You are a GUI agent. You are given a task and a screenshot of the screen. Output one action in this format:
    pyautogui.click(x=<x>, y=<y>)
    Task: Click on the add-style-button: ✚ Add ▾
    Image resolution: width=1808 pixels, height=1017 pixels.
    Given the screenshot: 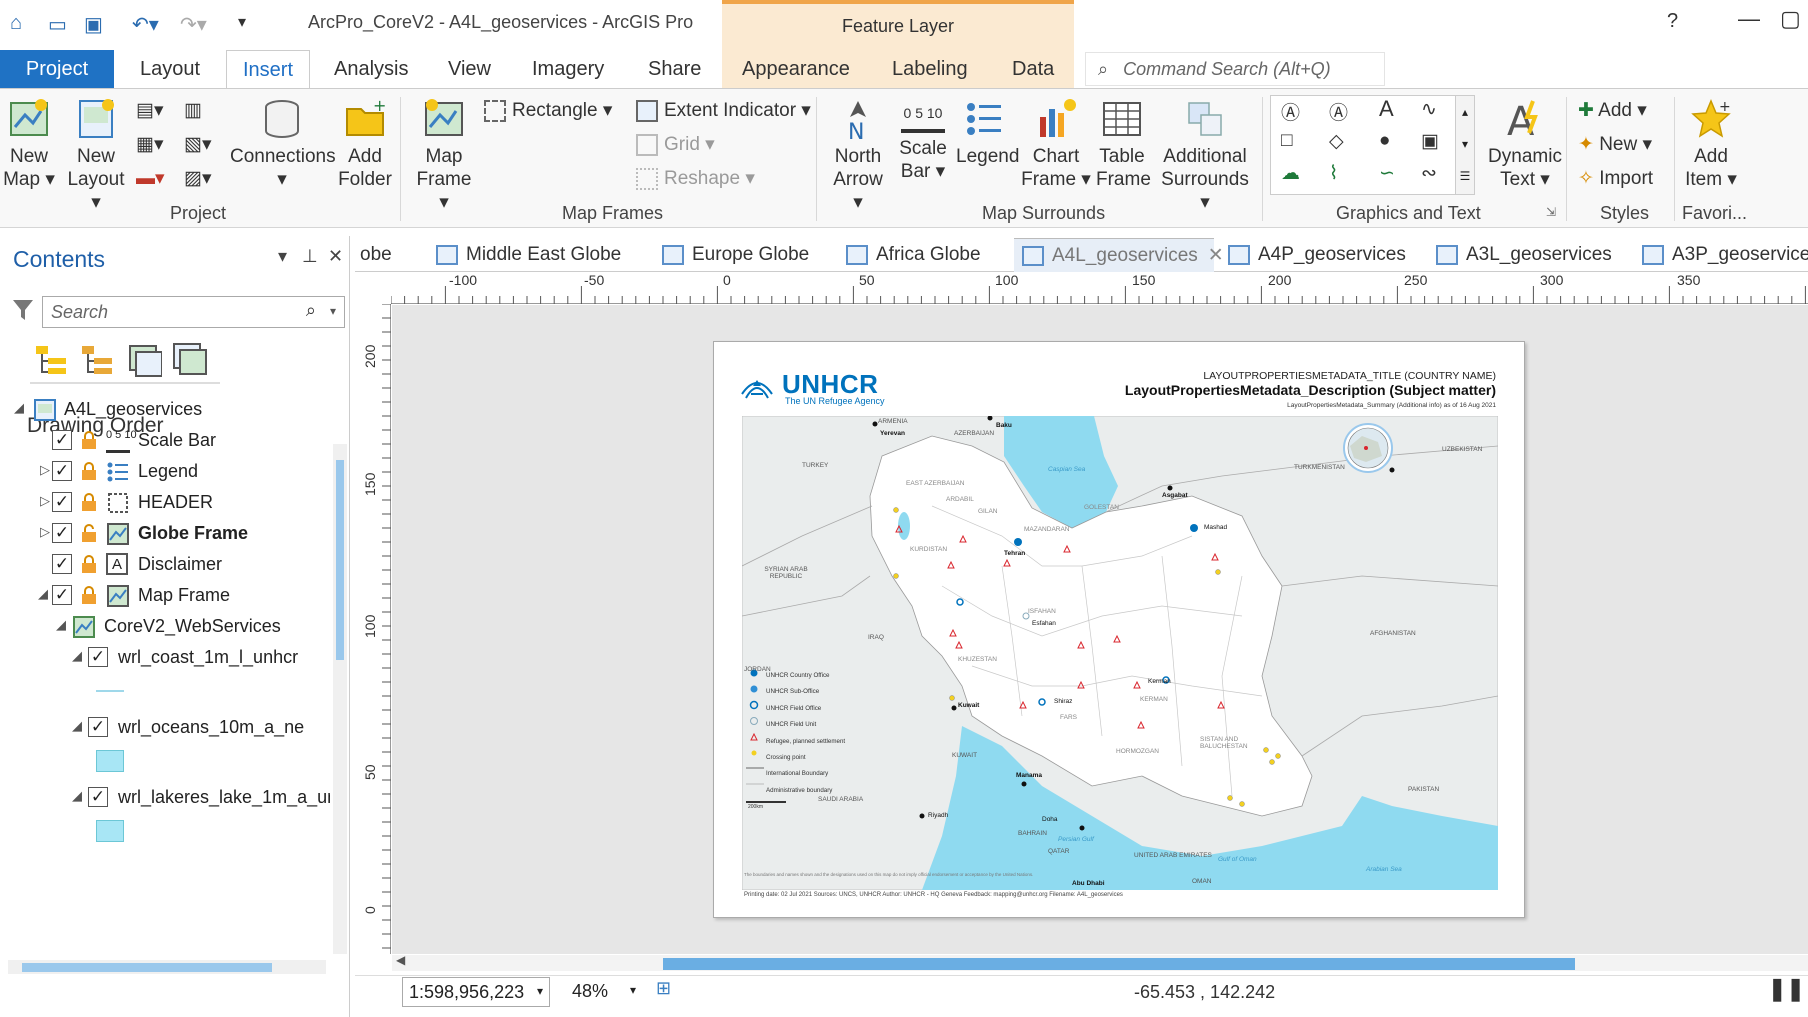 What is the action you would take?
    pyautogui.click(x=1612, y=110)
    